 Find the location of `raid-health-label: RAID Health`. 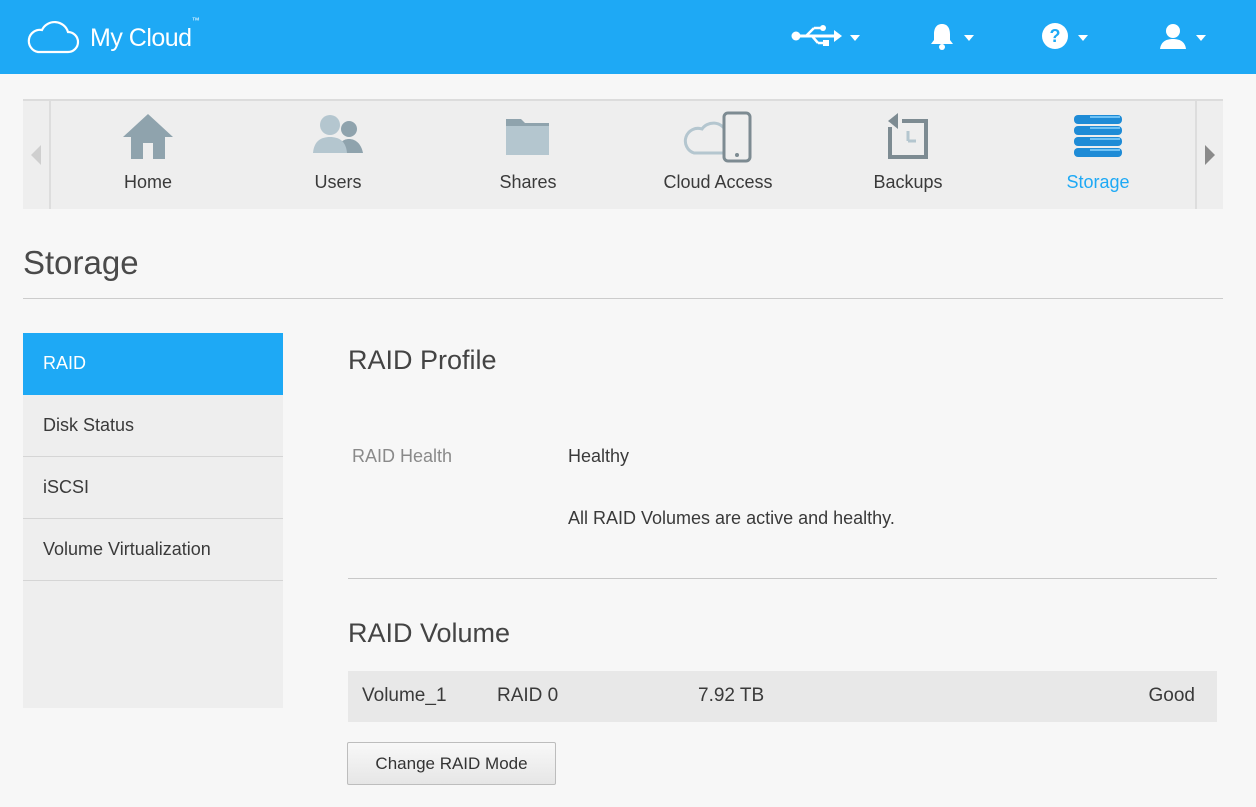

raid-health-label: RAID Health is located at coordinates (402, 456).